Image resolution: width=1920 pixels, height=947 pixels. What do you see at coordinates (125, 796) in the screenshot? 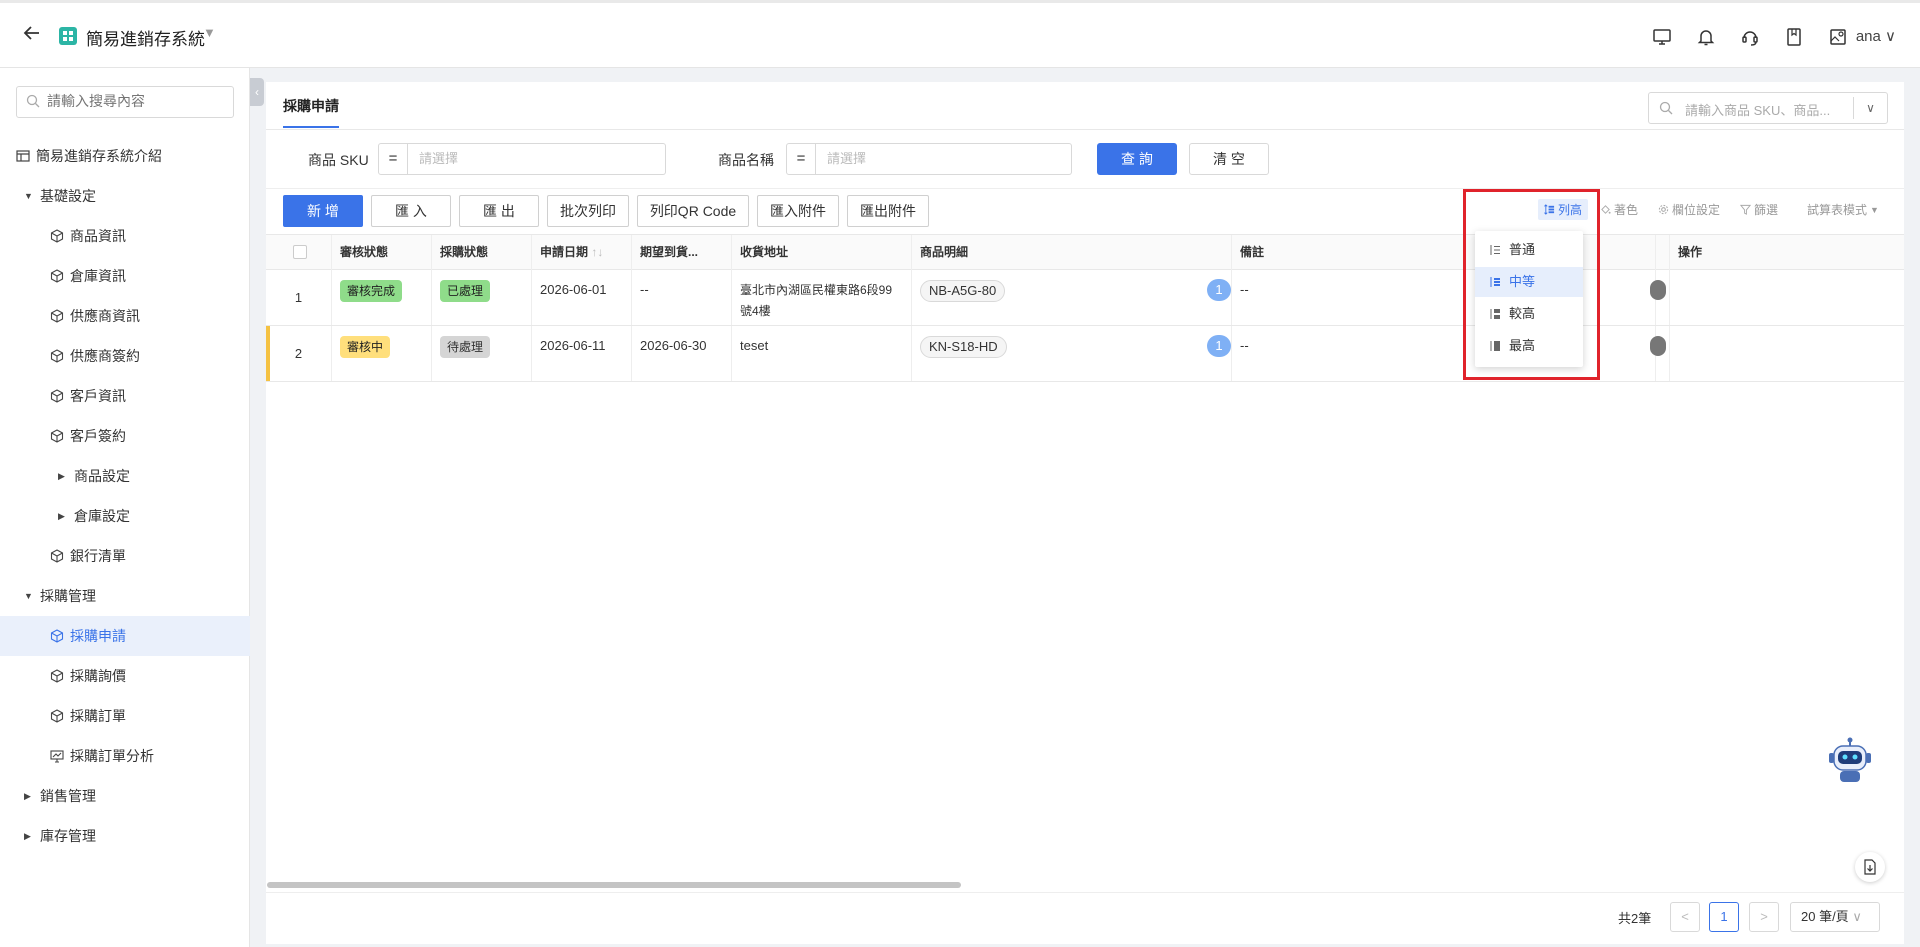
I see `sidebar-group-sales: ▶ 銷售管理` at bounding box center [125, 796].